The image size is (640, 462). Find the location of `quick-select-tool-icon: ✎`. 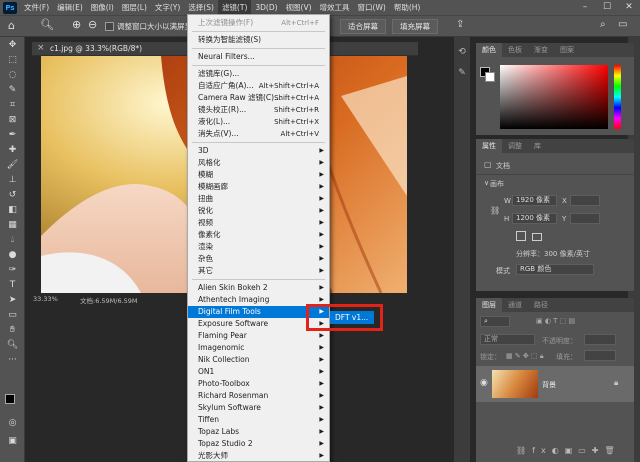

quick-select-tool-icon: ✎ is located at coordinates (12, 89).